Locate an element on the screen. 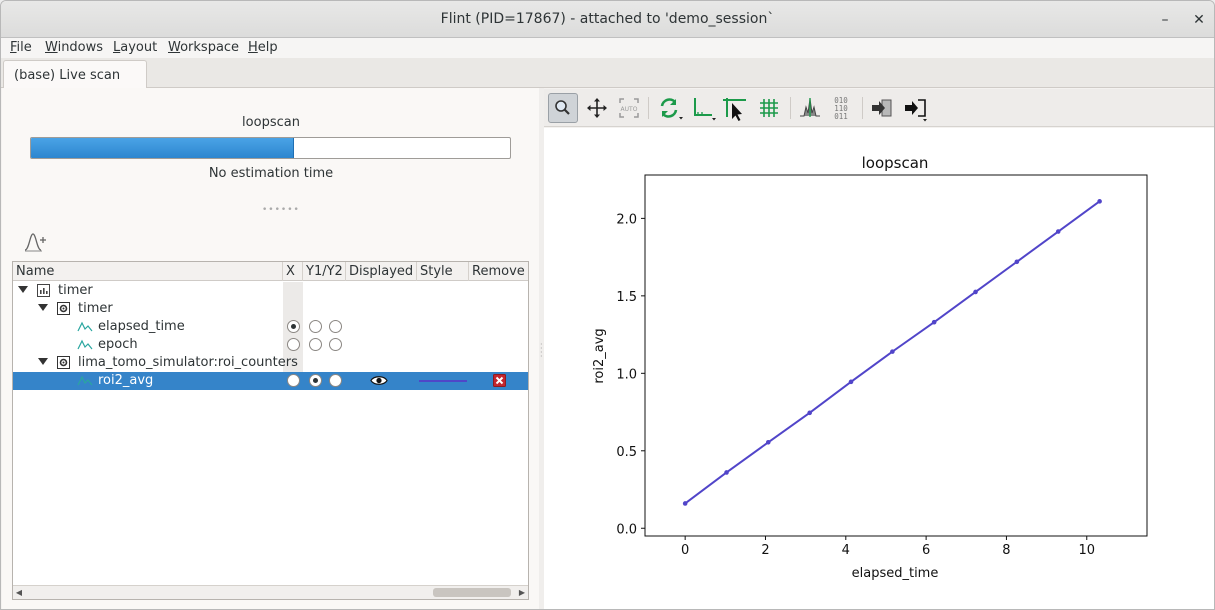 Image resolution: width=1215 pixels, height=610 pixels. menu-workspace: Workspace is located at coordinates (203, 47).